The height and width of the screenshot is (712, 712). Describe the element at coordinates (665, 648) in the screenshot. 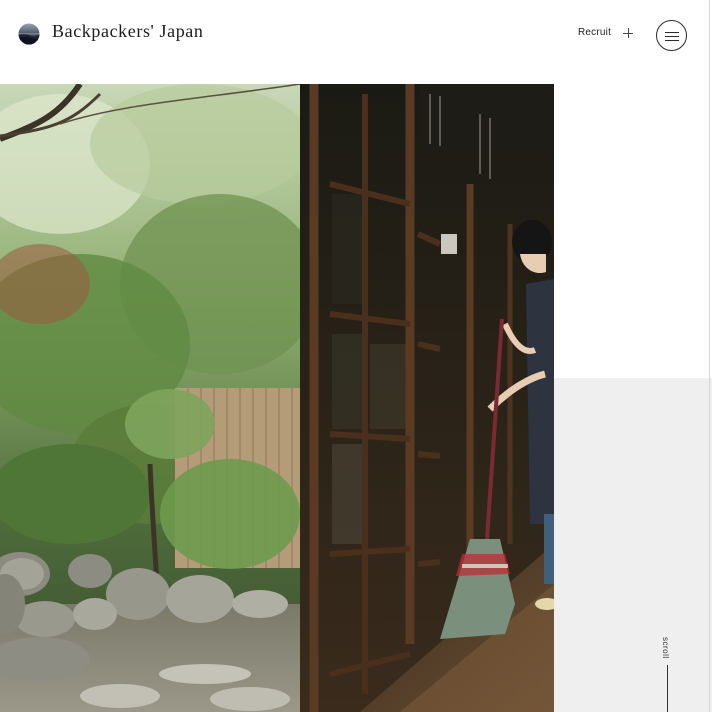

I see `scroll-indicator-label: scroll` at that location.